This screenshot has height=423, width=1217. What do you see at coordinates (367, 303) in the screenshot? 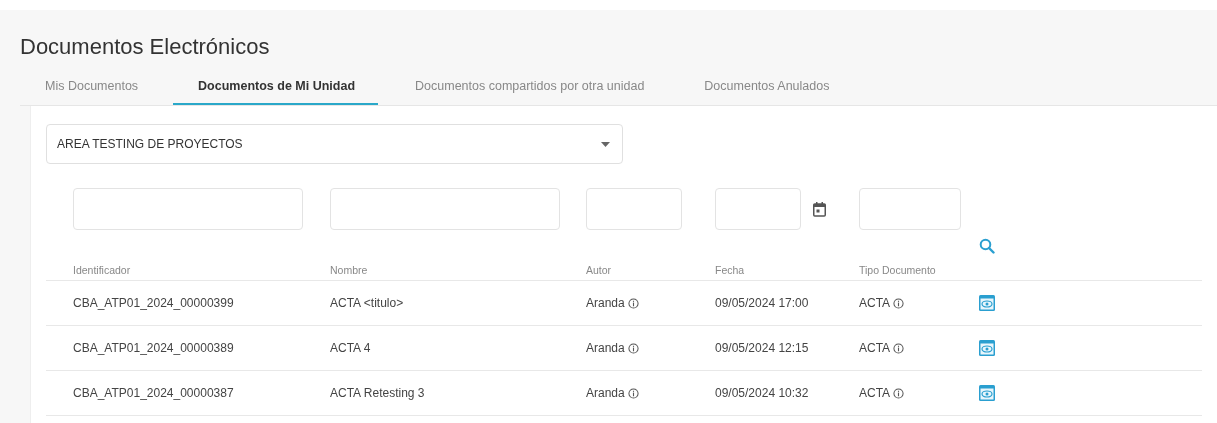
I see `table-cell-text: ACTA <titulo>` at bounding box center [367, 303].